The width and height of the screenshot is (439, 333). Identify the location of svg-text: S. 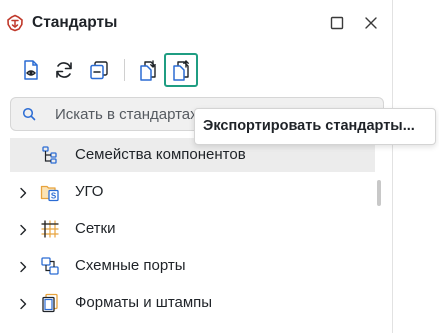
(54, 196).